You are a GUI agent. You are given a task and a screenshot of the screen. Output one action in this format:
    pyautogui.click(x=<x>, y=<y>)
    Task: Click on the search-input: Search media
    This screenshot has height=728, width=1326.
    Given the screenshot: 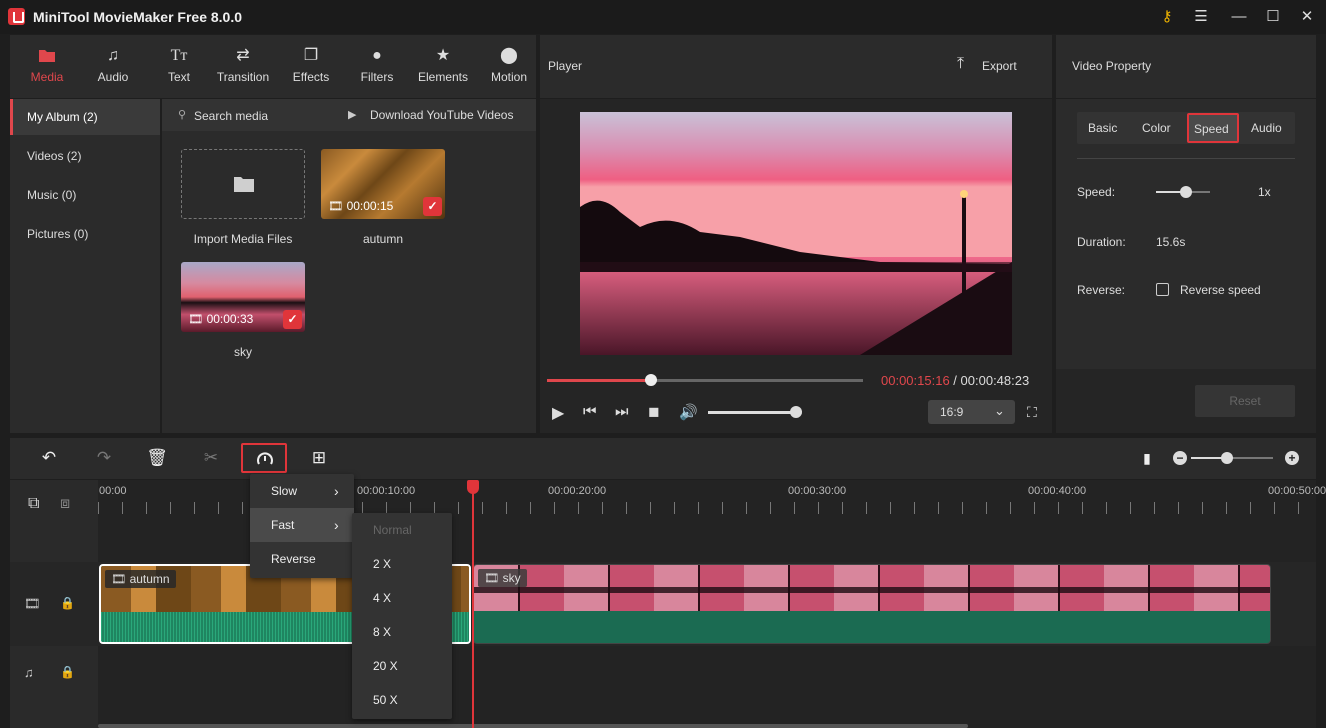 What is the action you would take?
    pyautogui.click(x=231, y=116)
    